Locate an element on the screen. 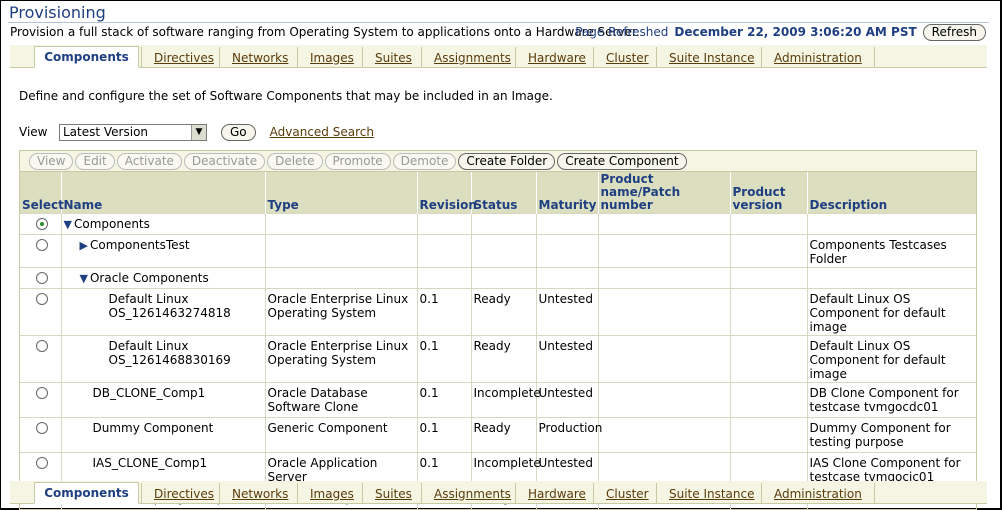 The height and width of the screenshot is (510, 1002). col-type: Type is located at coordinates (341, 193).